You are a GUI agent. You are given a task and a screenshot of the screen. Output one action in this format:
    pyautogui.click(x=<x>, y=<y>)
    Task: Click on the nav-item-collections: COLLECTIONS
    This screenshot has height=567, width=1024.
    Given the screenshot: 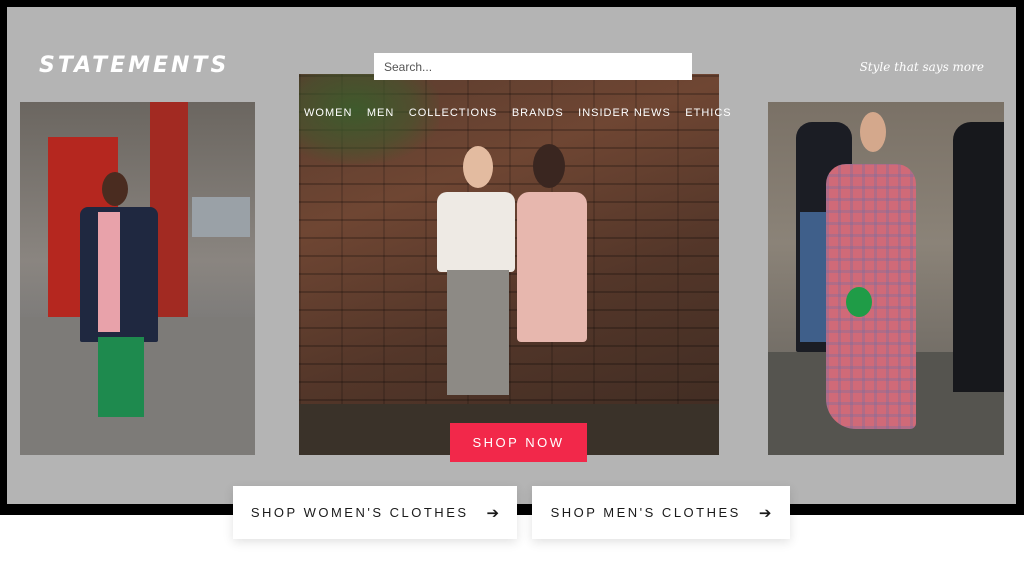 What is the action you would take?
    pyautogui.click(x=453, y=113)
    